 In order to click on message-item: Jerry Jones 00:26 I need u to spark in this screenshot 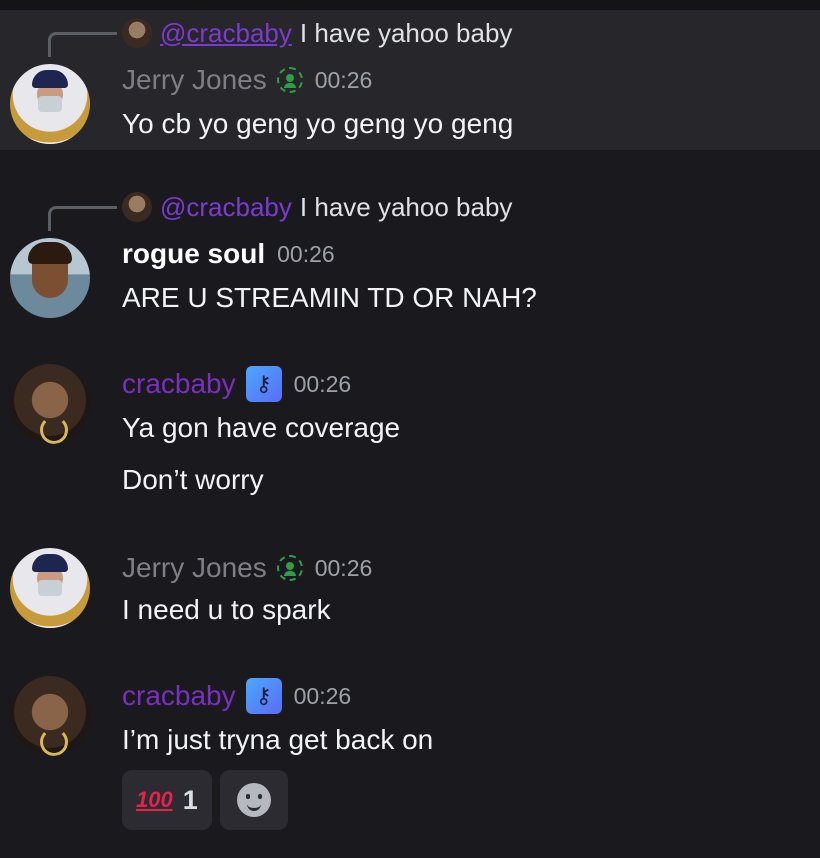, I will do `click(410, 592)`.